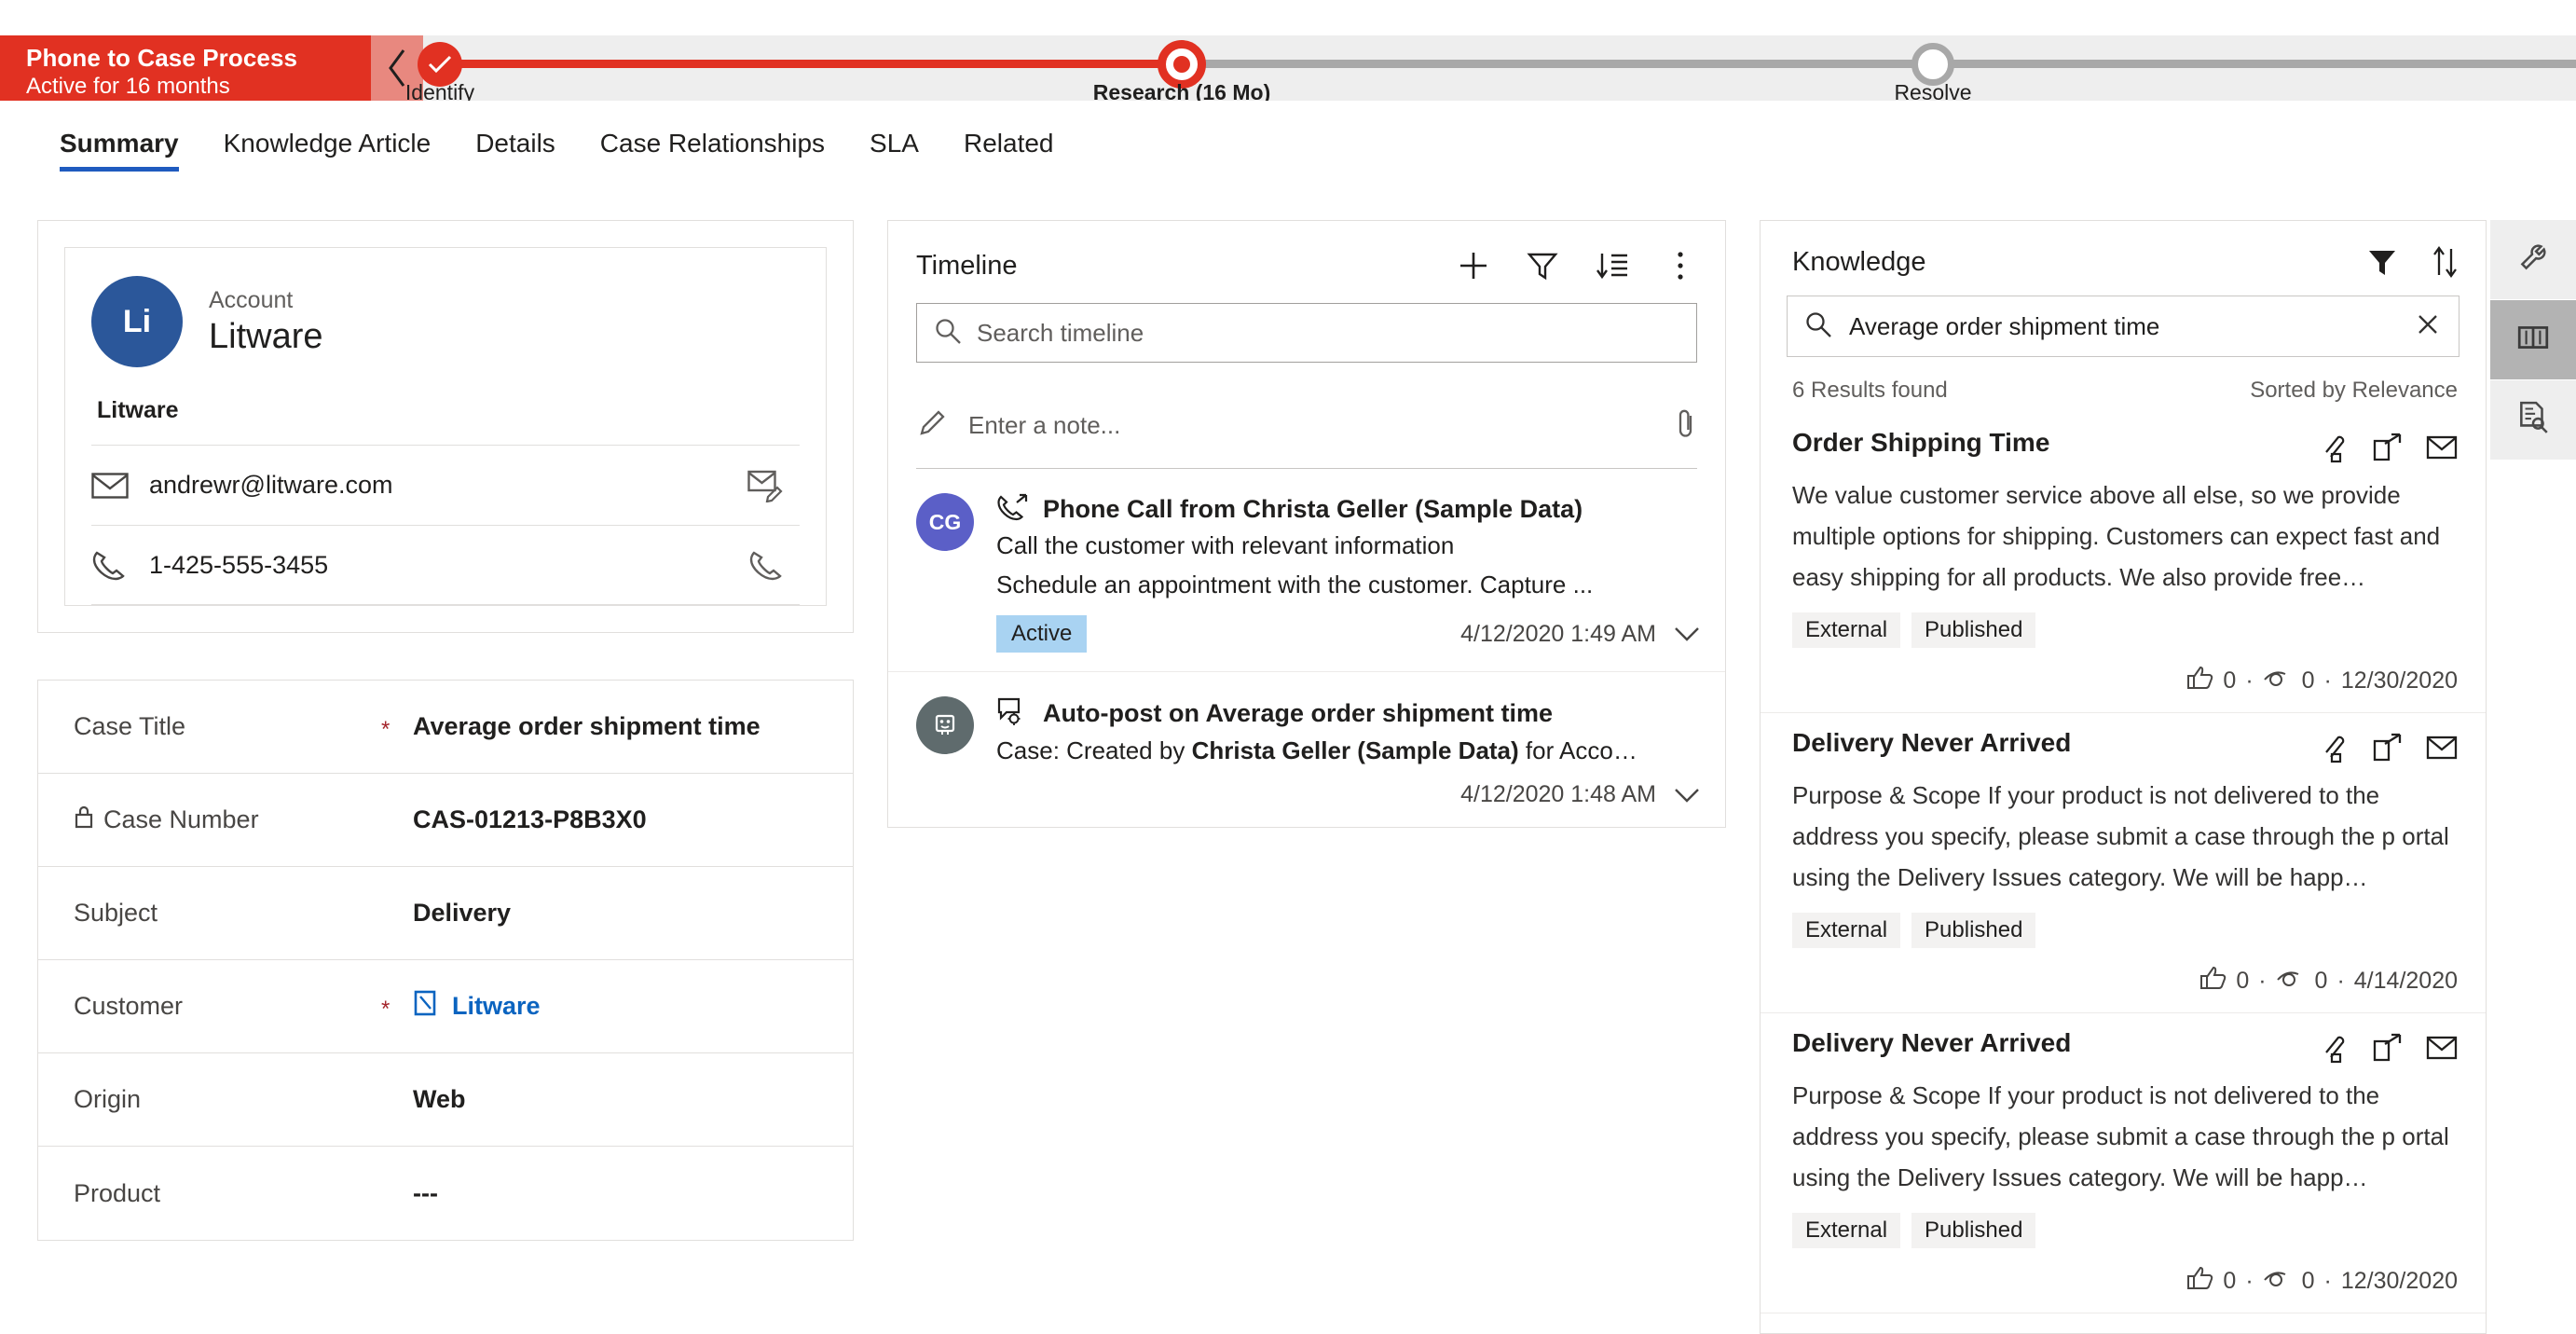 The width and height of the screenshot is (2576, 1334). Describe the element at coordinates (894, 143) in the screenshot. I see `tab-sla: SLA` at that location.